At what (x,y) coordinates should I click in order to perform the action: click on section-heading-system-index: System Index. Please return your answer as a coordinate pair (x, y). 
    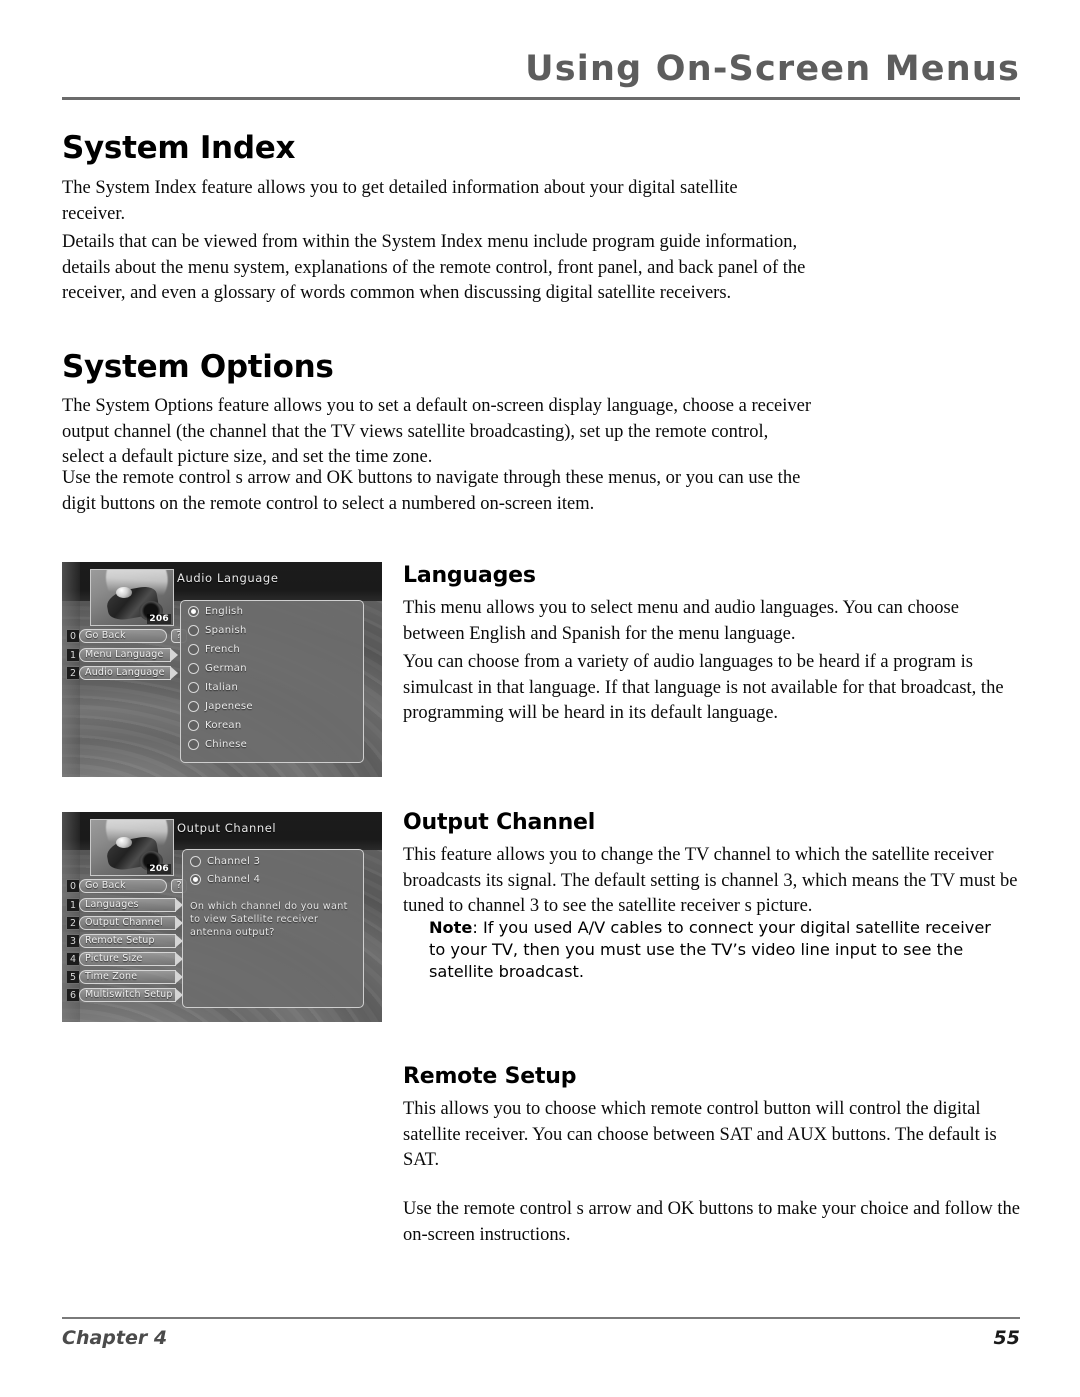
    Looking at the image, I should click on (179, 148).